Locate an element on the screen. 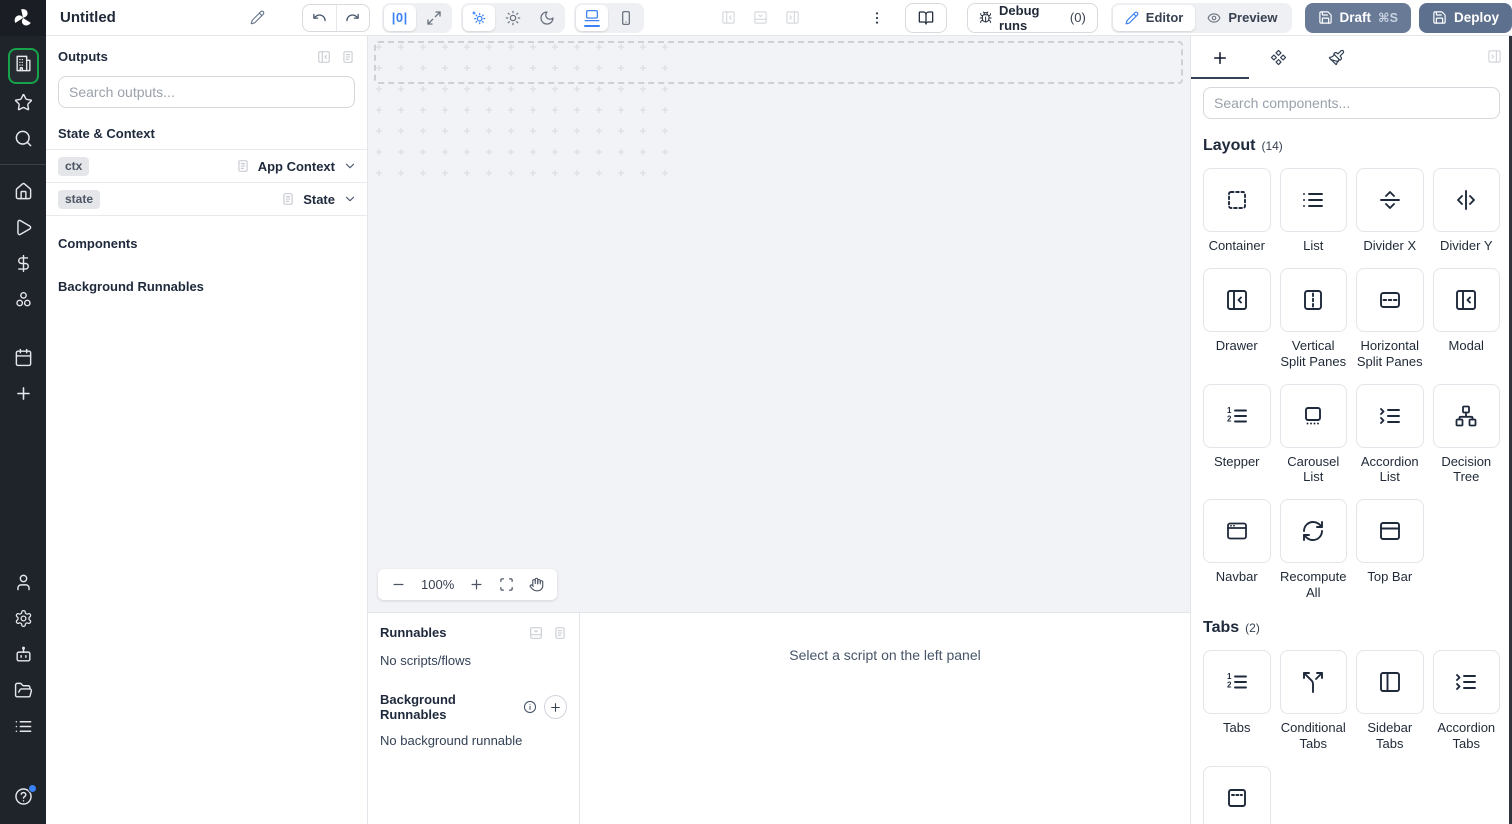 The image size is (1512, 824). component-vertical-split-panes: Vertical Split Panes is located at coordinates (1313, 318).